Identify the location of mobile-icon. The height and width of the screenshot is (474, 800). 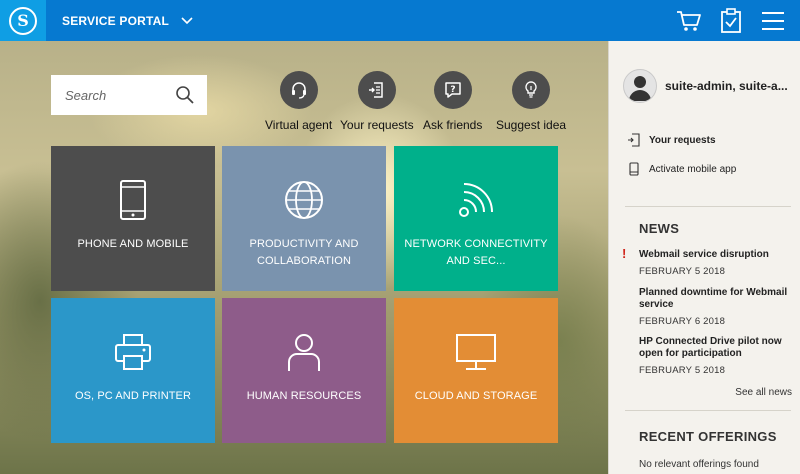
(634, 169).